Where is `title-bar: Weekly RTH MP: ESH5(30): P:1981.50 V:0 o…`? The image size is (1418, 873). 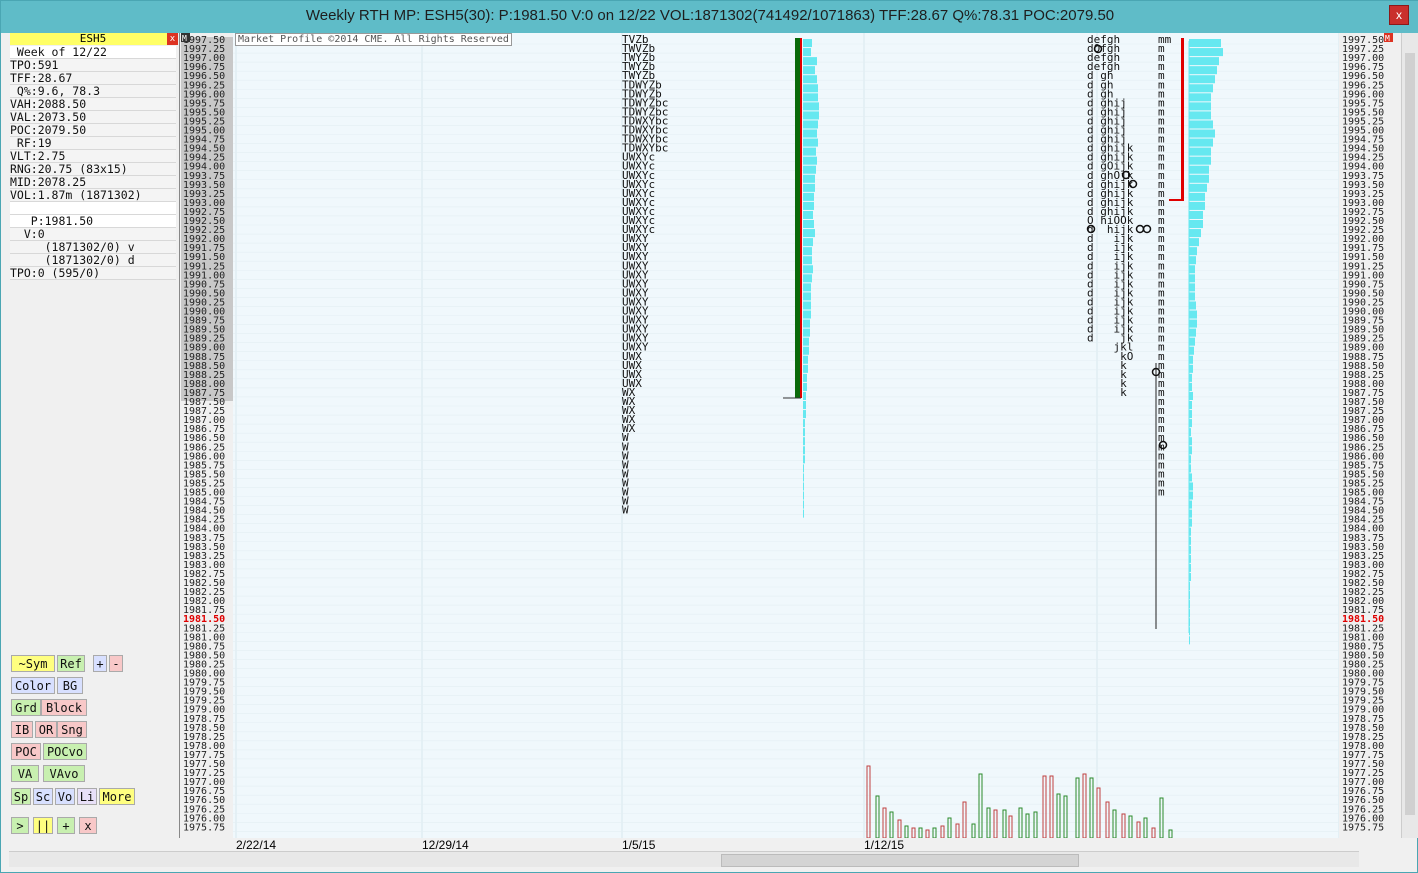
title-bar: Weekly RTH MP: ESH5(30): P:1981.50 V:0 o… is located at coordinates (709, 17).